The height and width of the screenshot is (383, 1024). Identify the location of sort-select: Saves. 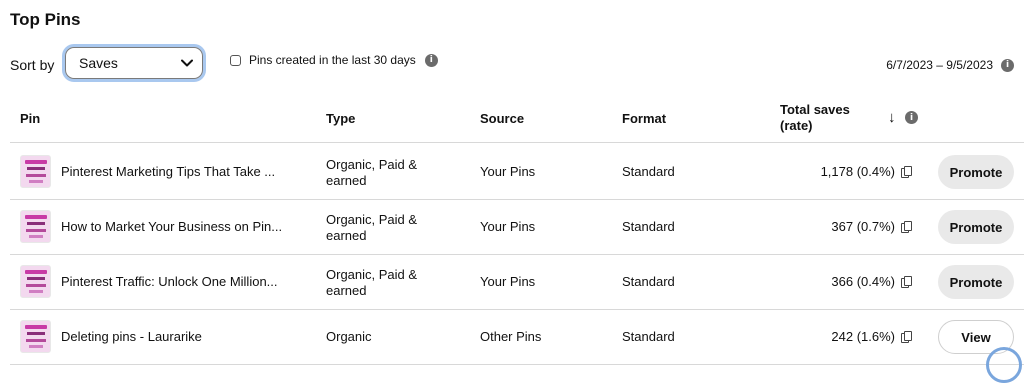
(134, 63).